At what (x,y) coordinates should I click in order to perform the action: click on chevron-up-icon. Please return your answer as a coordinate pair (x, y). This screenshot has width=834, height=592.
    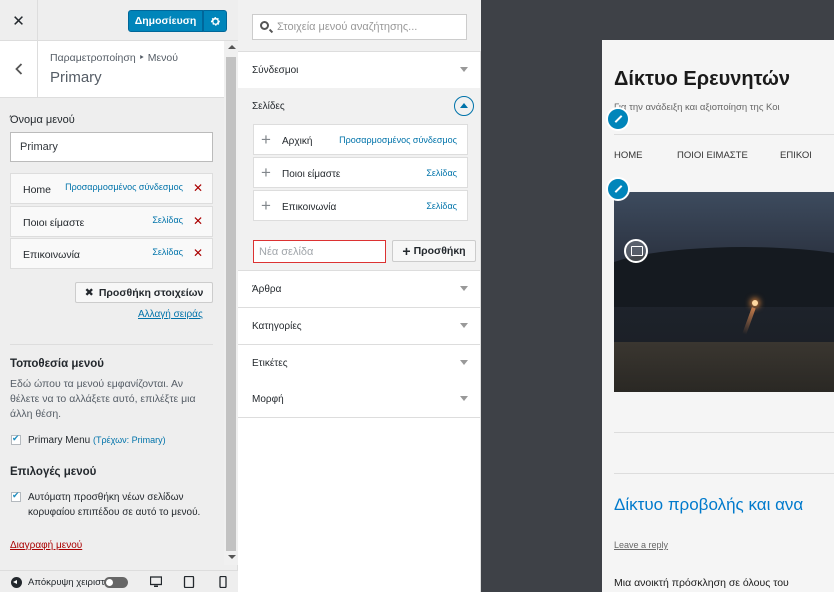
    Looking at the image, I should click on (464, 106).